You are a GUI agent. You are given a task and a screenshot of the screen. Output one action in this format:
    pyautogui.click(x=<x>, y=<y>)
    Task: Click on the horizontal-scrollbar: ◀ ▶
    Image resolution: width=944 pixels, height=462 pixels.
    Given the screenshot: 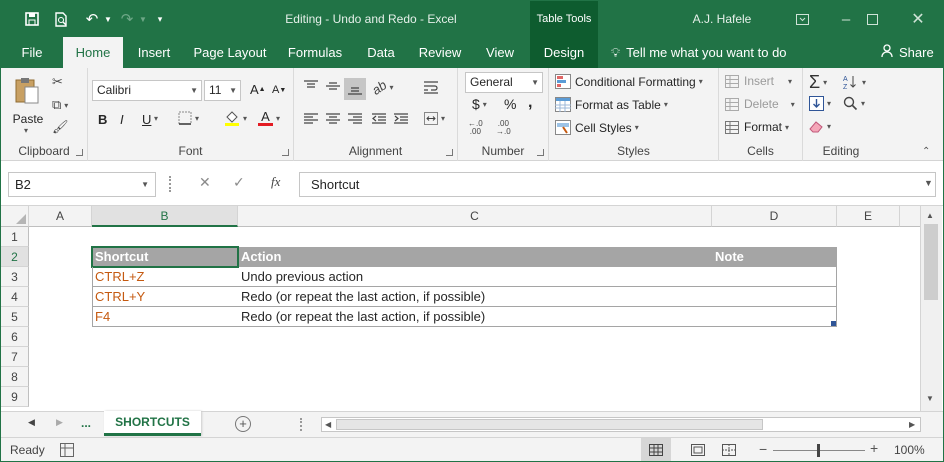 What is the action you would take?
    pyautogui.click(x=621, y=424)
    